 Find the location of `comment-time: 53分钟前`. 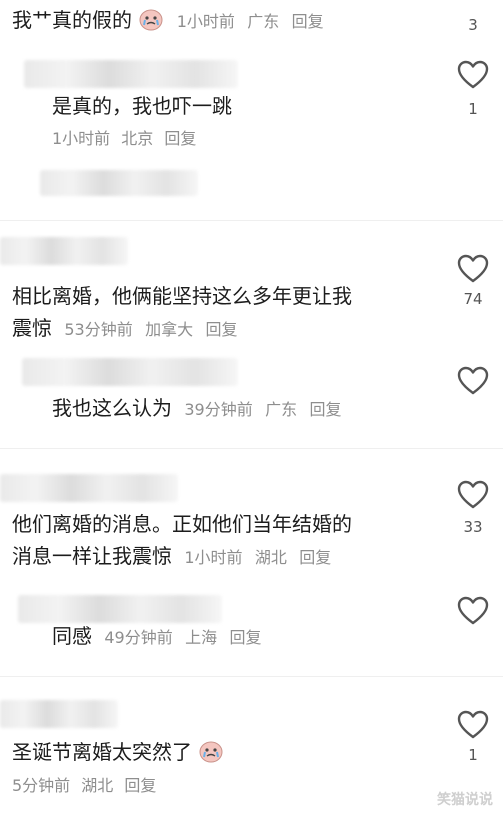

comment-time: 53分钟前 is located at coordinates (98, 329).